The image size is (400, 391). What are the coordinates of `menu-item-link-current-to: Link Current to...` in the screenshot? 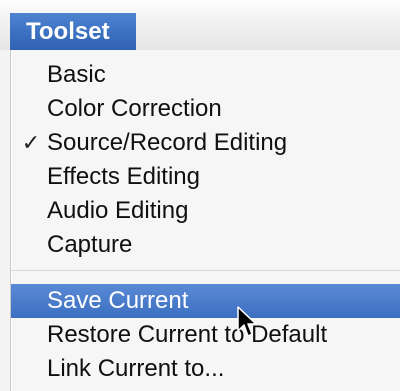 It's located at (205, 369).